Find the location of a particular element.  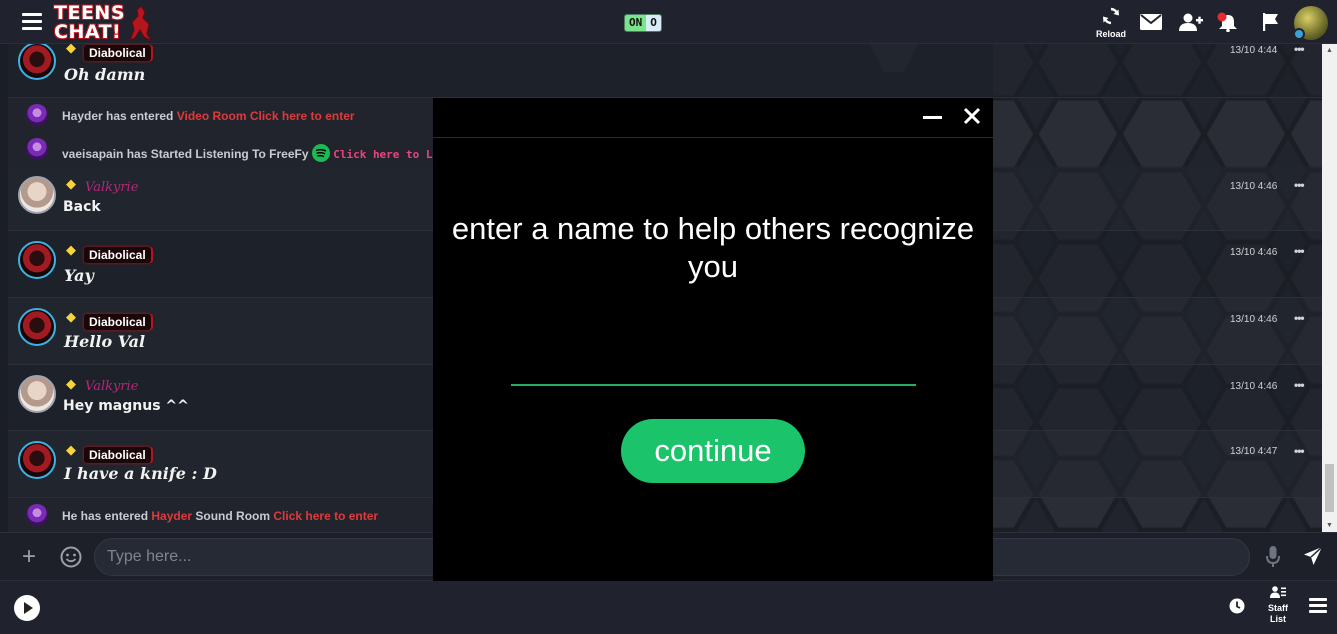

notification-bell-icon is located at coordinates (1228, 22).